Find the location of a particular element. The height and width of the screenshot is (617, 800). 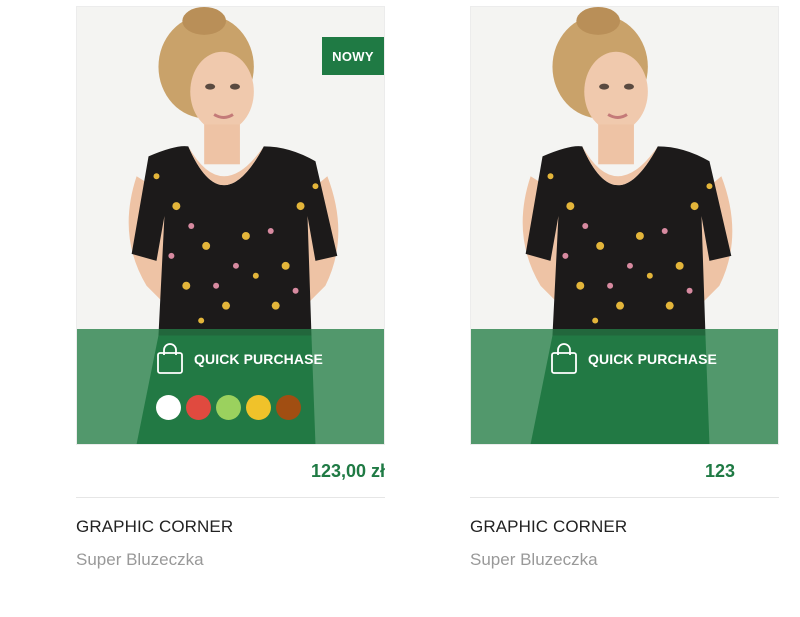

color-swatches is located at coordinates (228, 407).